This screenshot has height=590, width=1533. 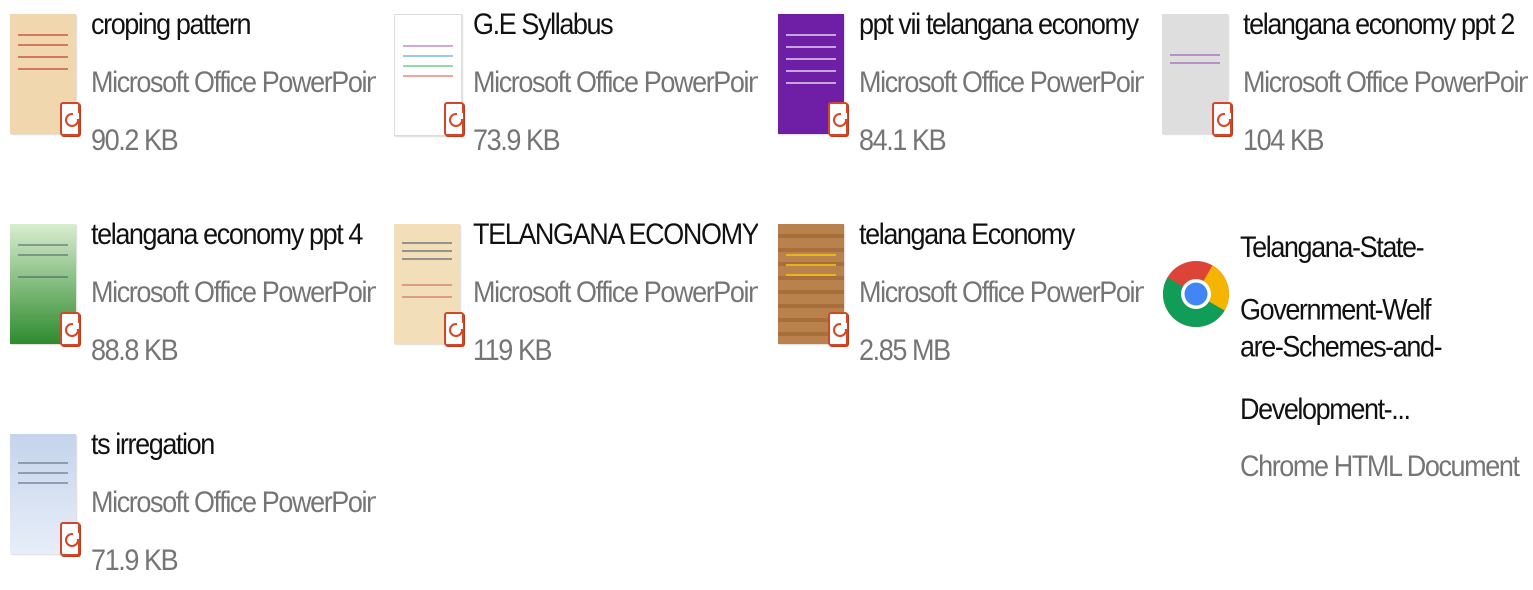 What do you see at coordinates (903, 140) in the screenshot?
I see `file-size: 84.1 KB` at bounding box center [903, 140].